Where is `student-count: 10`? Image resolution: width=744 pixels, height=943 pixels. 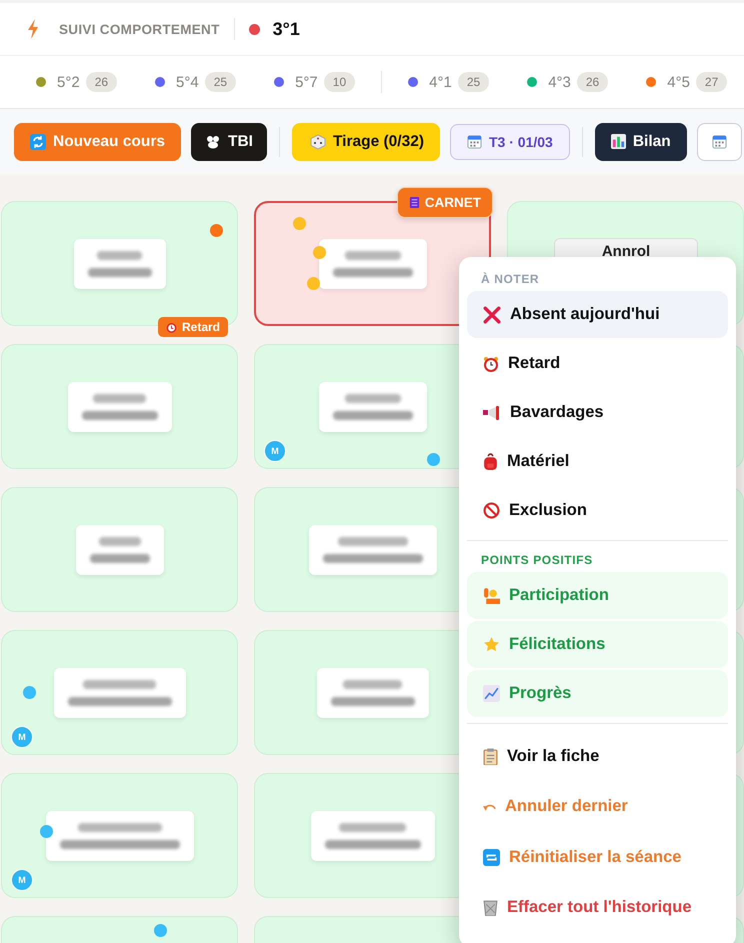 student-count: 10 is located at coordinates (340, 82).